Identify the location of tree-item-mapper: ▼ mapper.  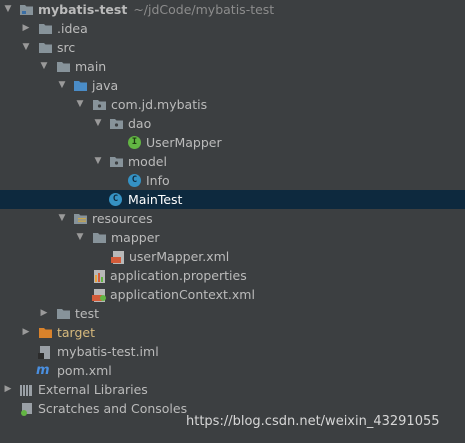
(232, 237).